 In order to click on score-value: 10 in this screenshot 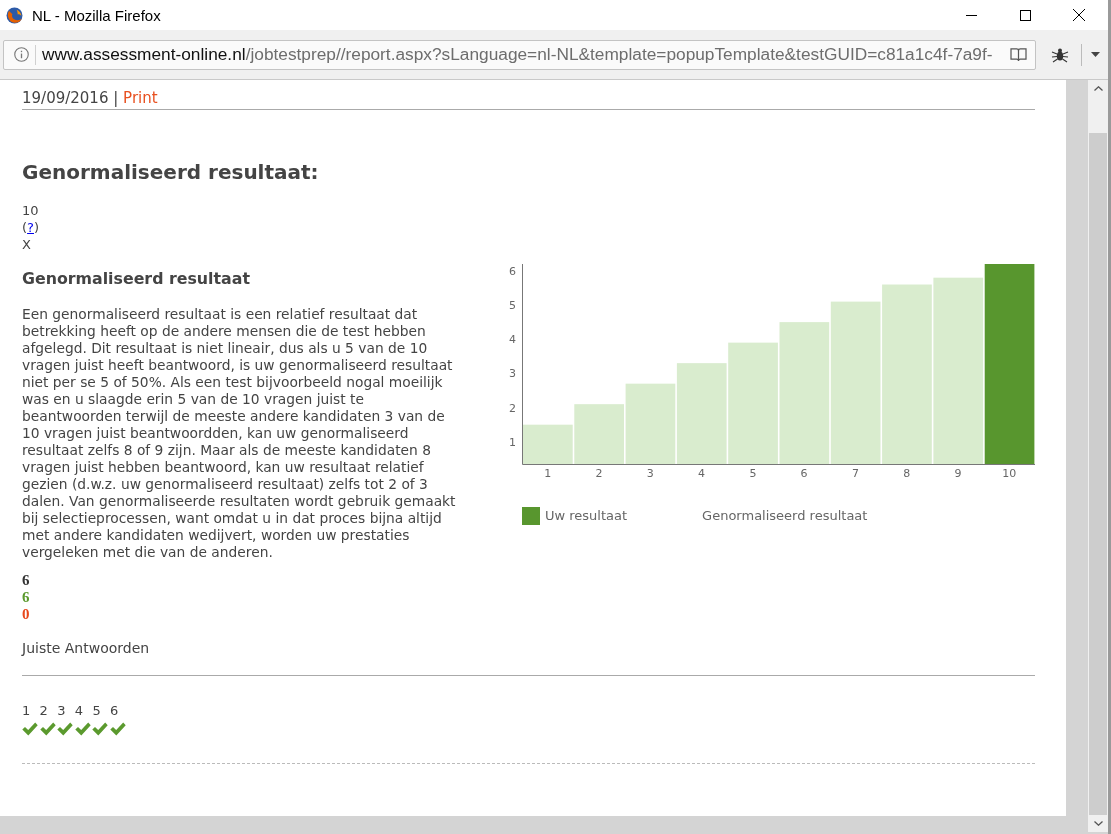, I will do `click(30, 210)`.